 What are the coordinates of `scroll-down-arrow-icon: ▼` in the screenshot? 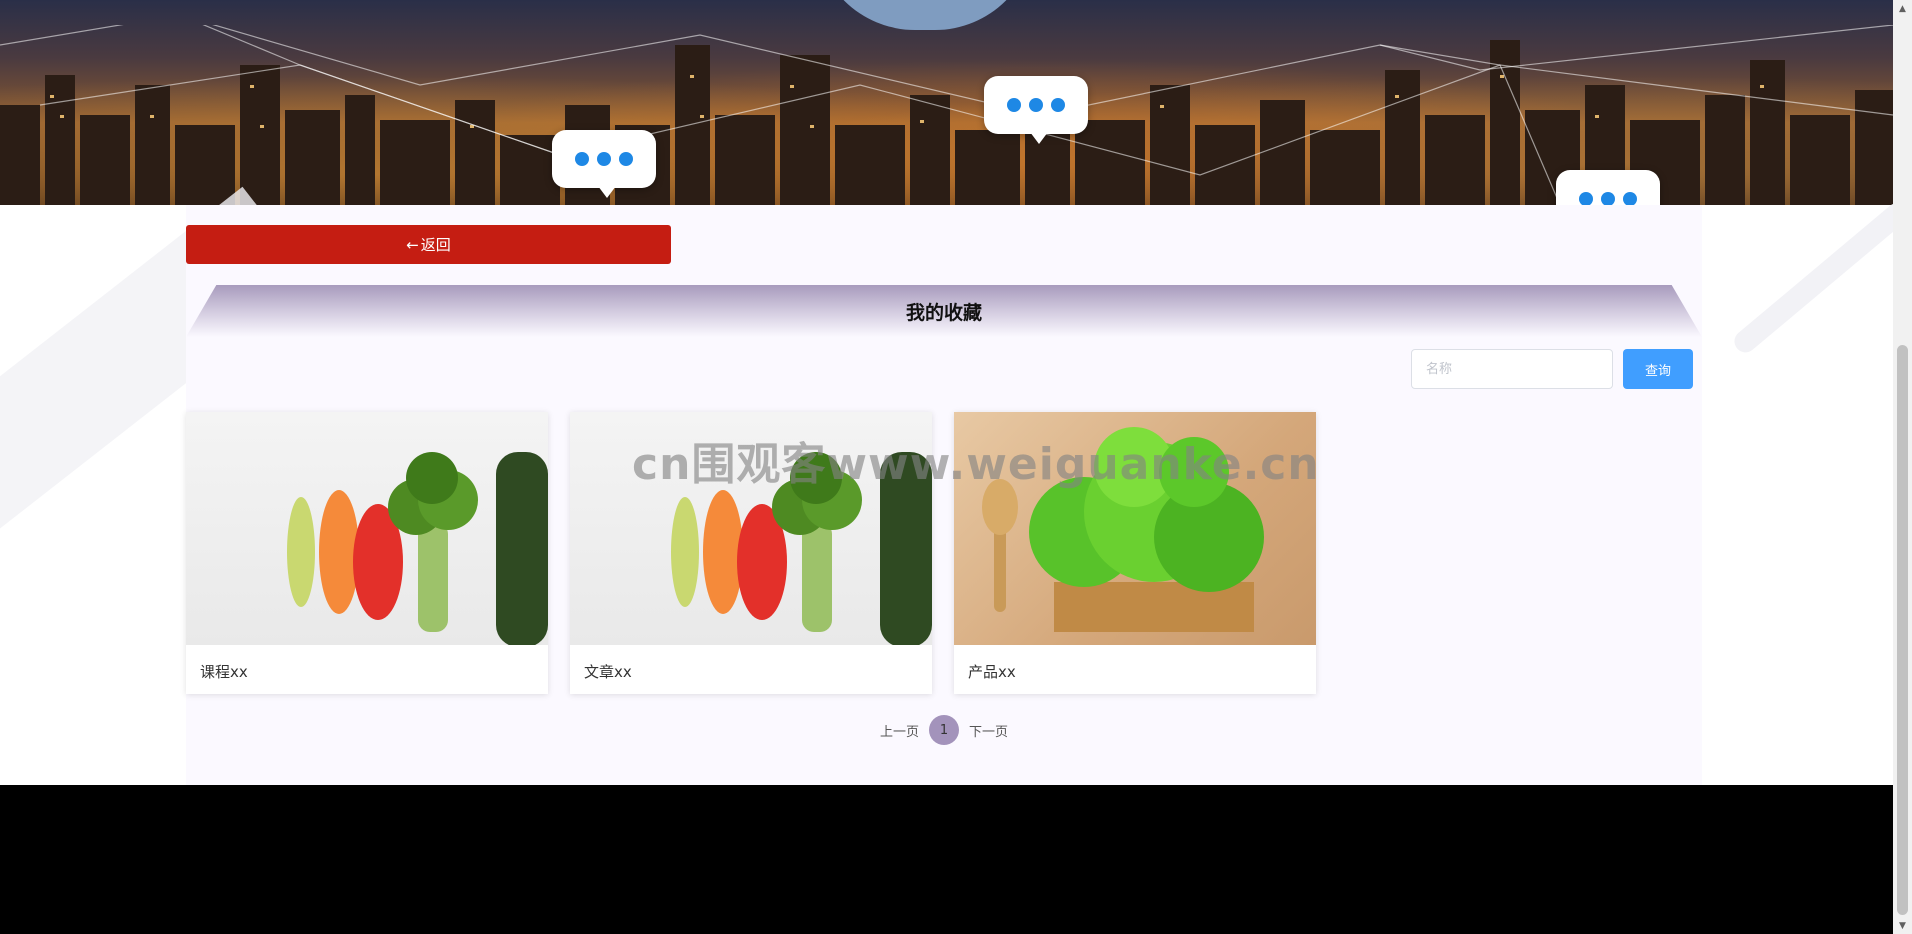 It's located at (1902, 925).